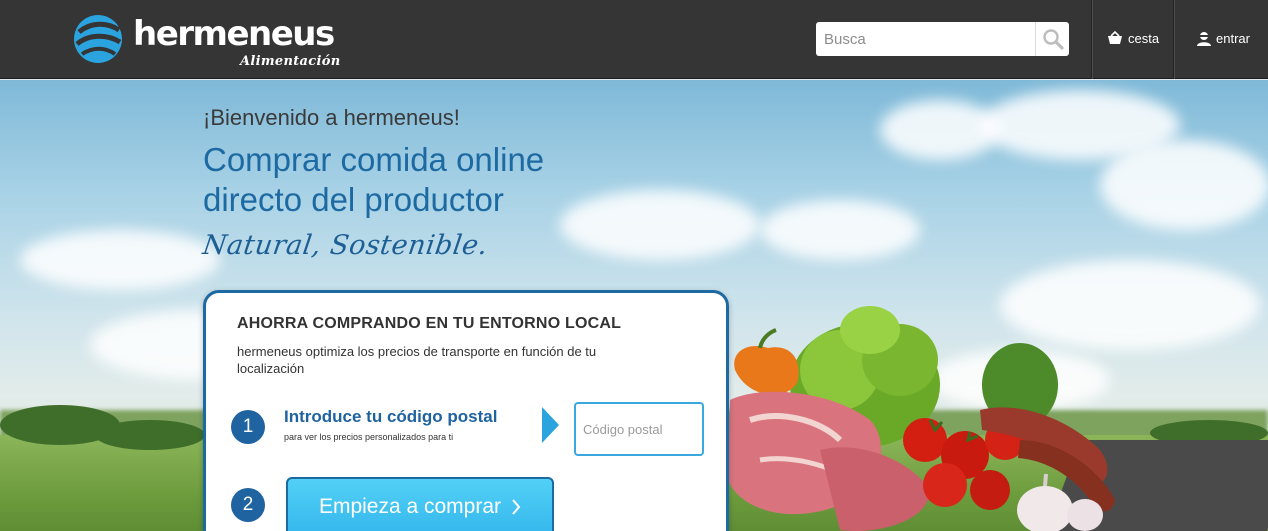 Image resolution: width=1268 pixels, height=531 pixels. What do you see at coordinates (234, 34) in the screenshot?
I see `brand-name: hermeneus` at bounding box center [234, 34].